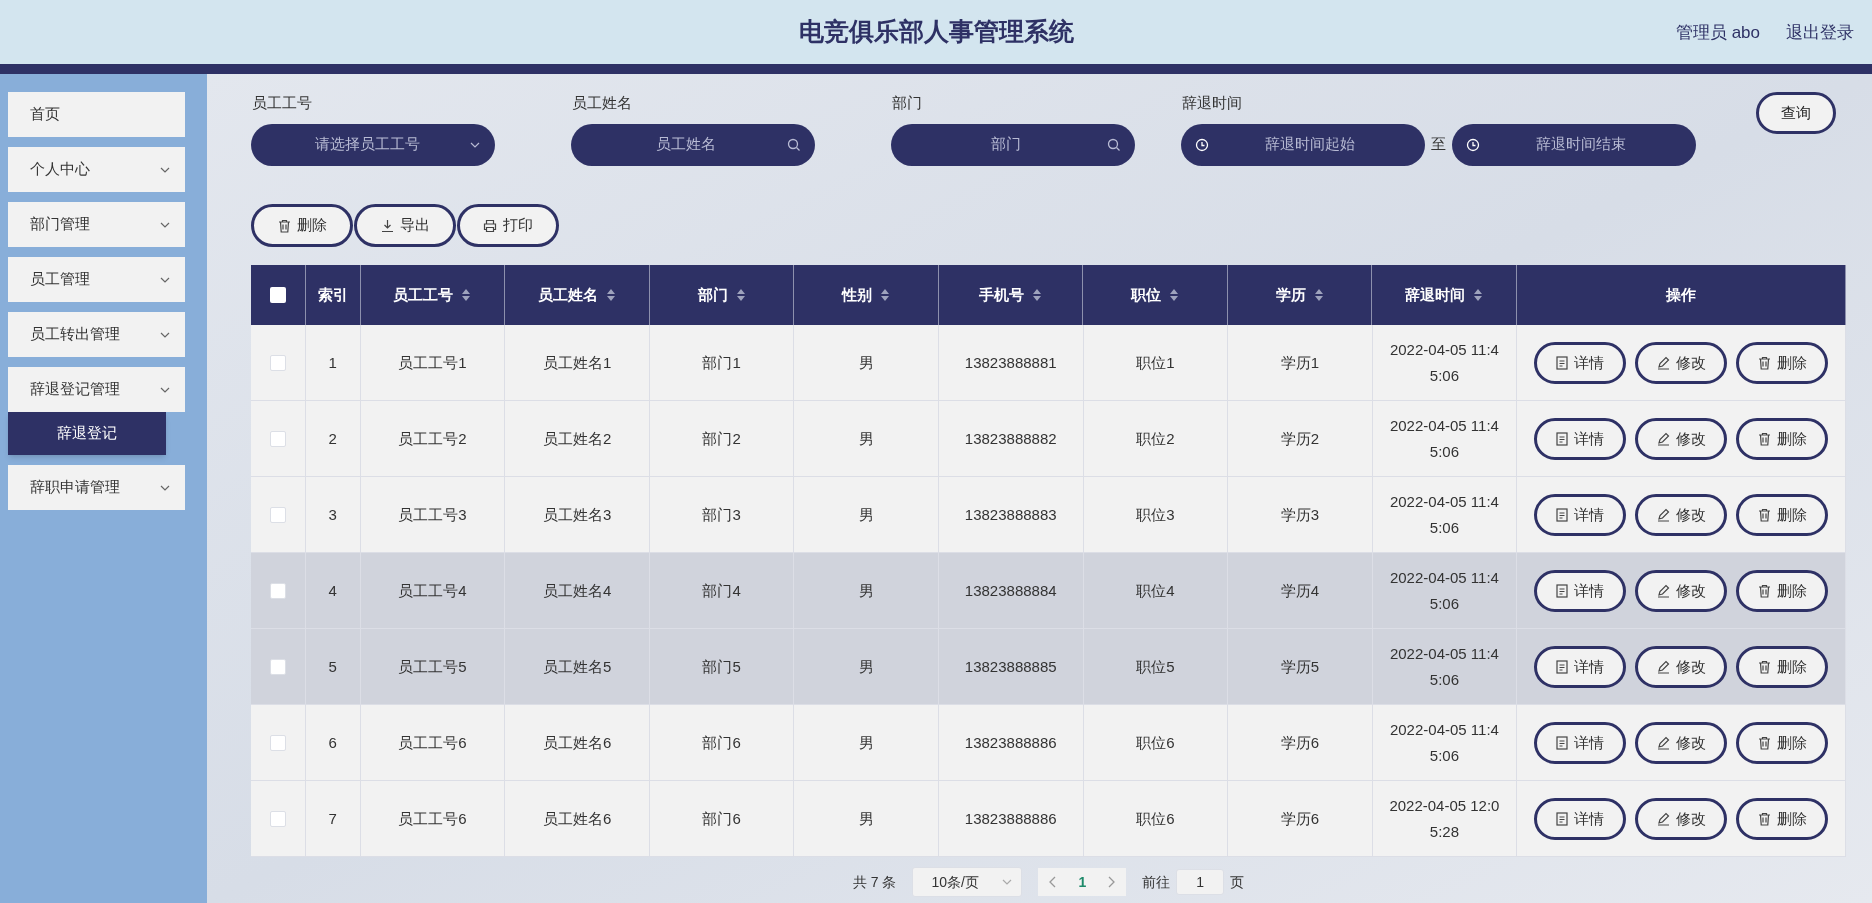 This screenshot has width=1872, height=903. Describe the element at coordinates (332, 590) in the screenshot. I see `table-cell-text: 4` at that location.